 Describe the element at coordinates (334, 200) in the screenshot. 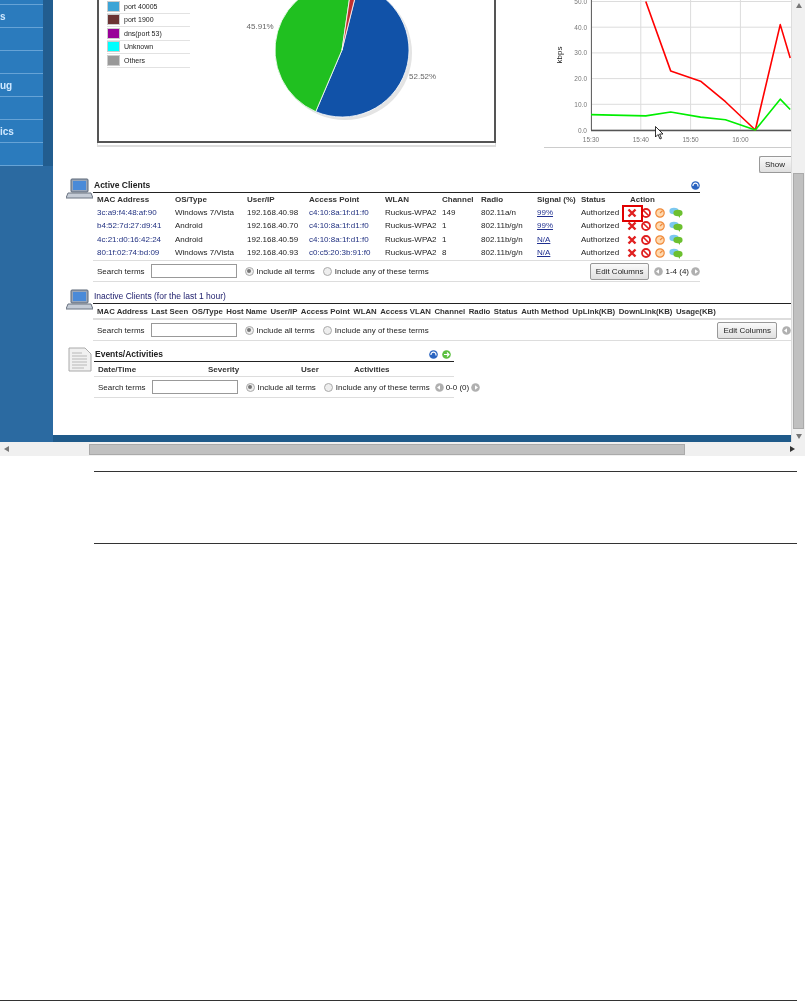

I see `column-header: Access Point` at that location.